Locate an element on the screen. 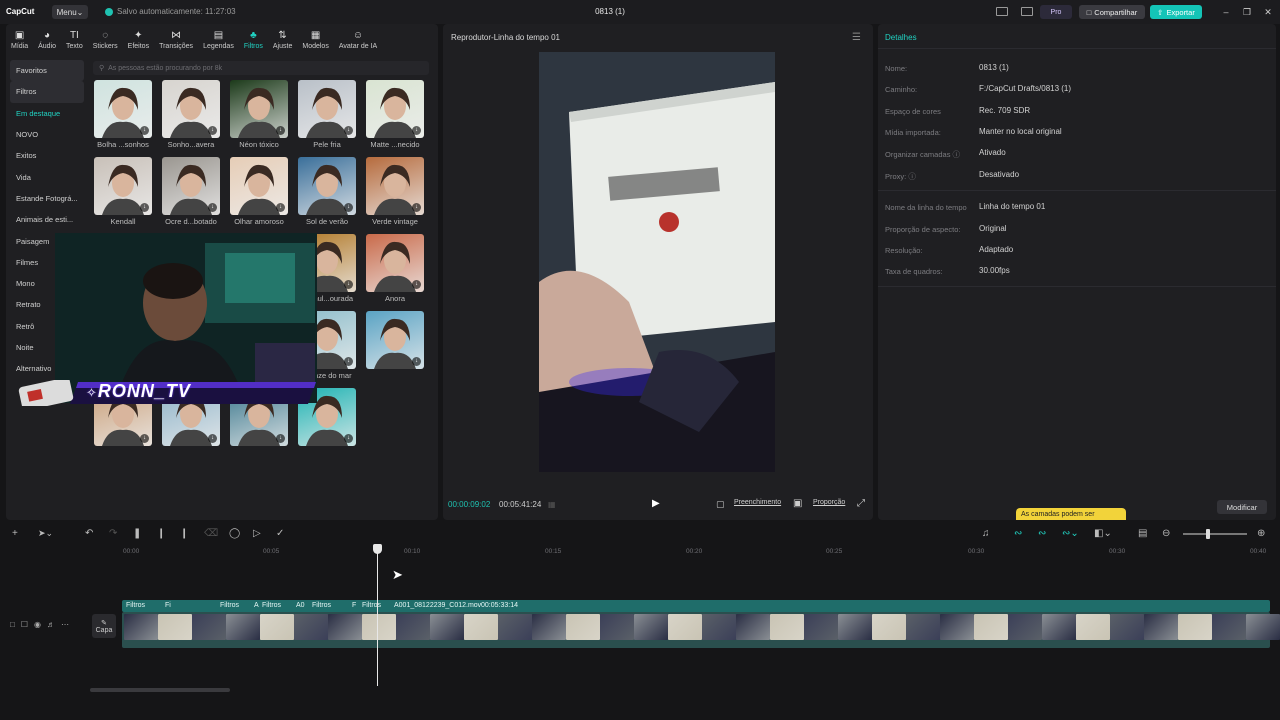 The width and height of the screenshot is (1280, 720). minimize-icon: – is located at coordinates (1226, 12).